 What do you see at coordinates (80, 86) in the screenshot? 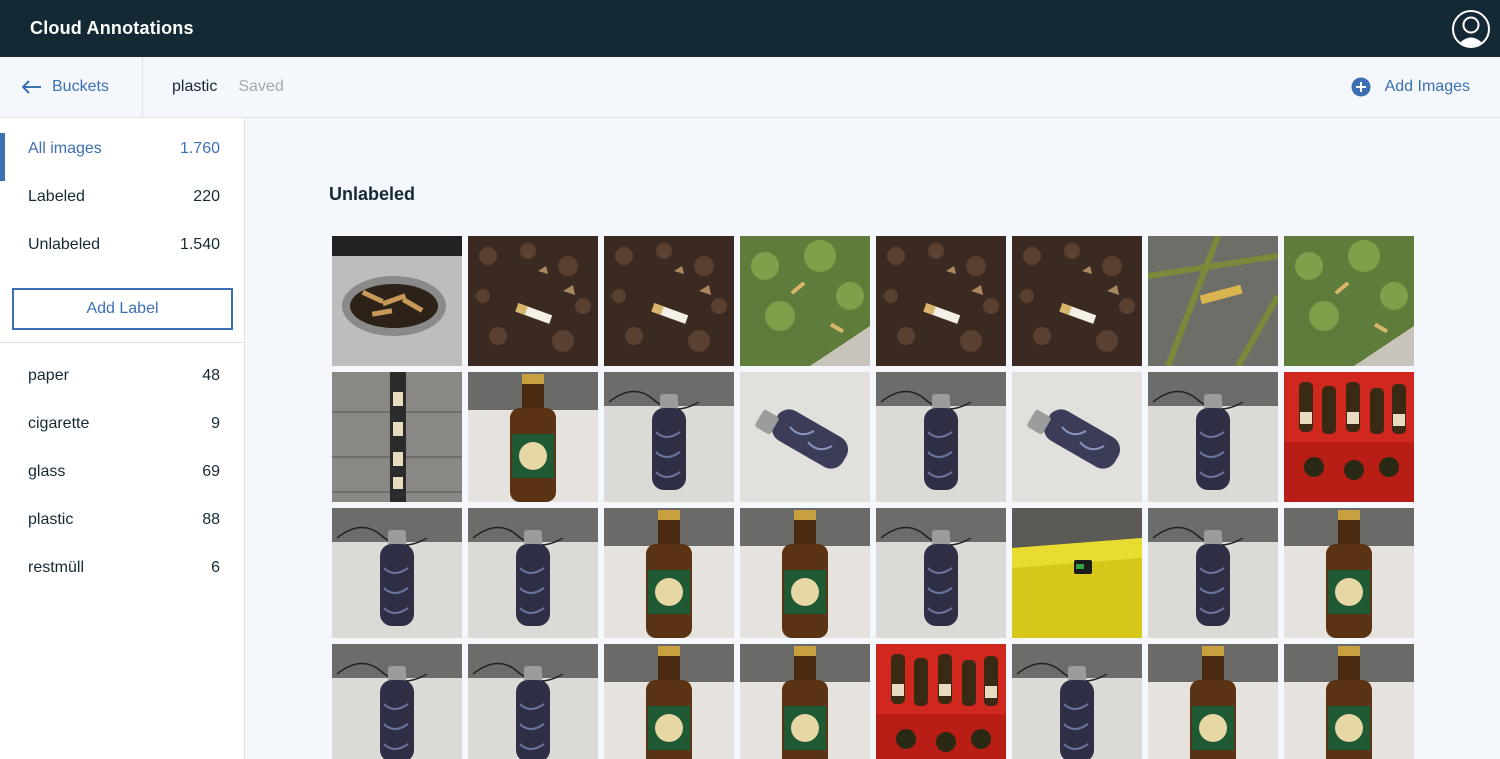
I see `back-label: Buckets` at bounding box center [80, 86].